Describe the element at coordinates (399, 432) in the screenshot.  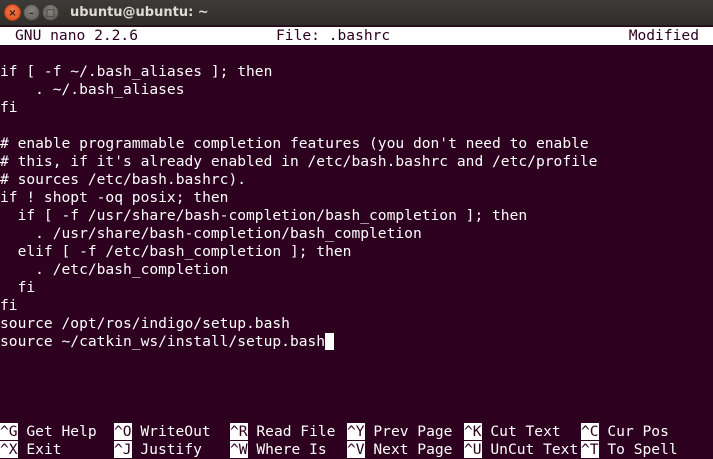
I see `shortcut-prev-page: ^Y Prev Page` at that location.